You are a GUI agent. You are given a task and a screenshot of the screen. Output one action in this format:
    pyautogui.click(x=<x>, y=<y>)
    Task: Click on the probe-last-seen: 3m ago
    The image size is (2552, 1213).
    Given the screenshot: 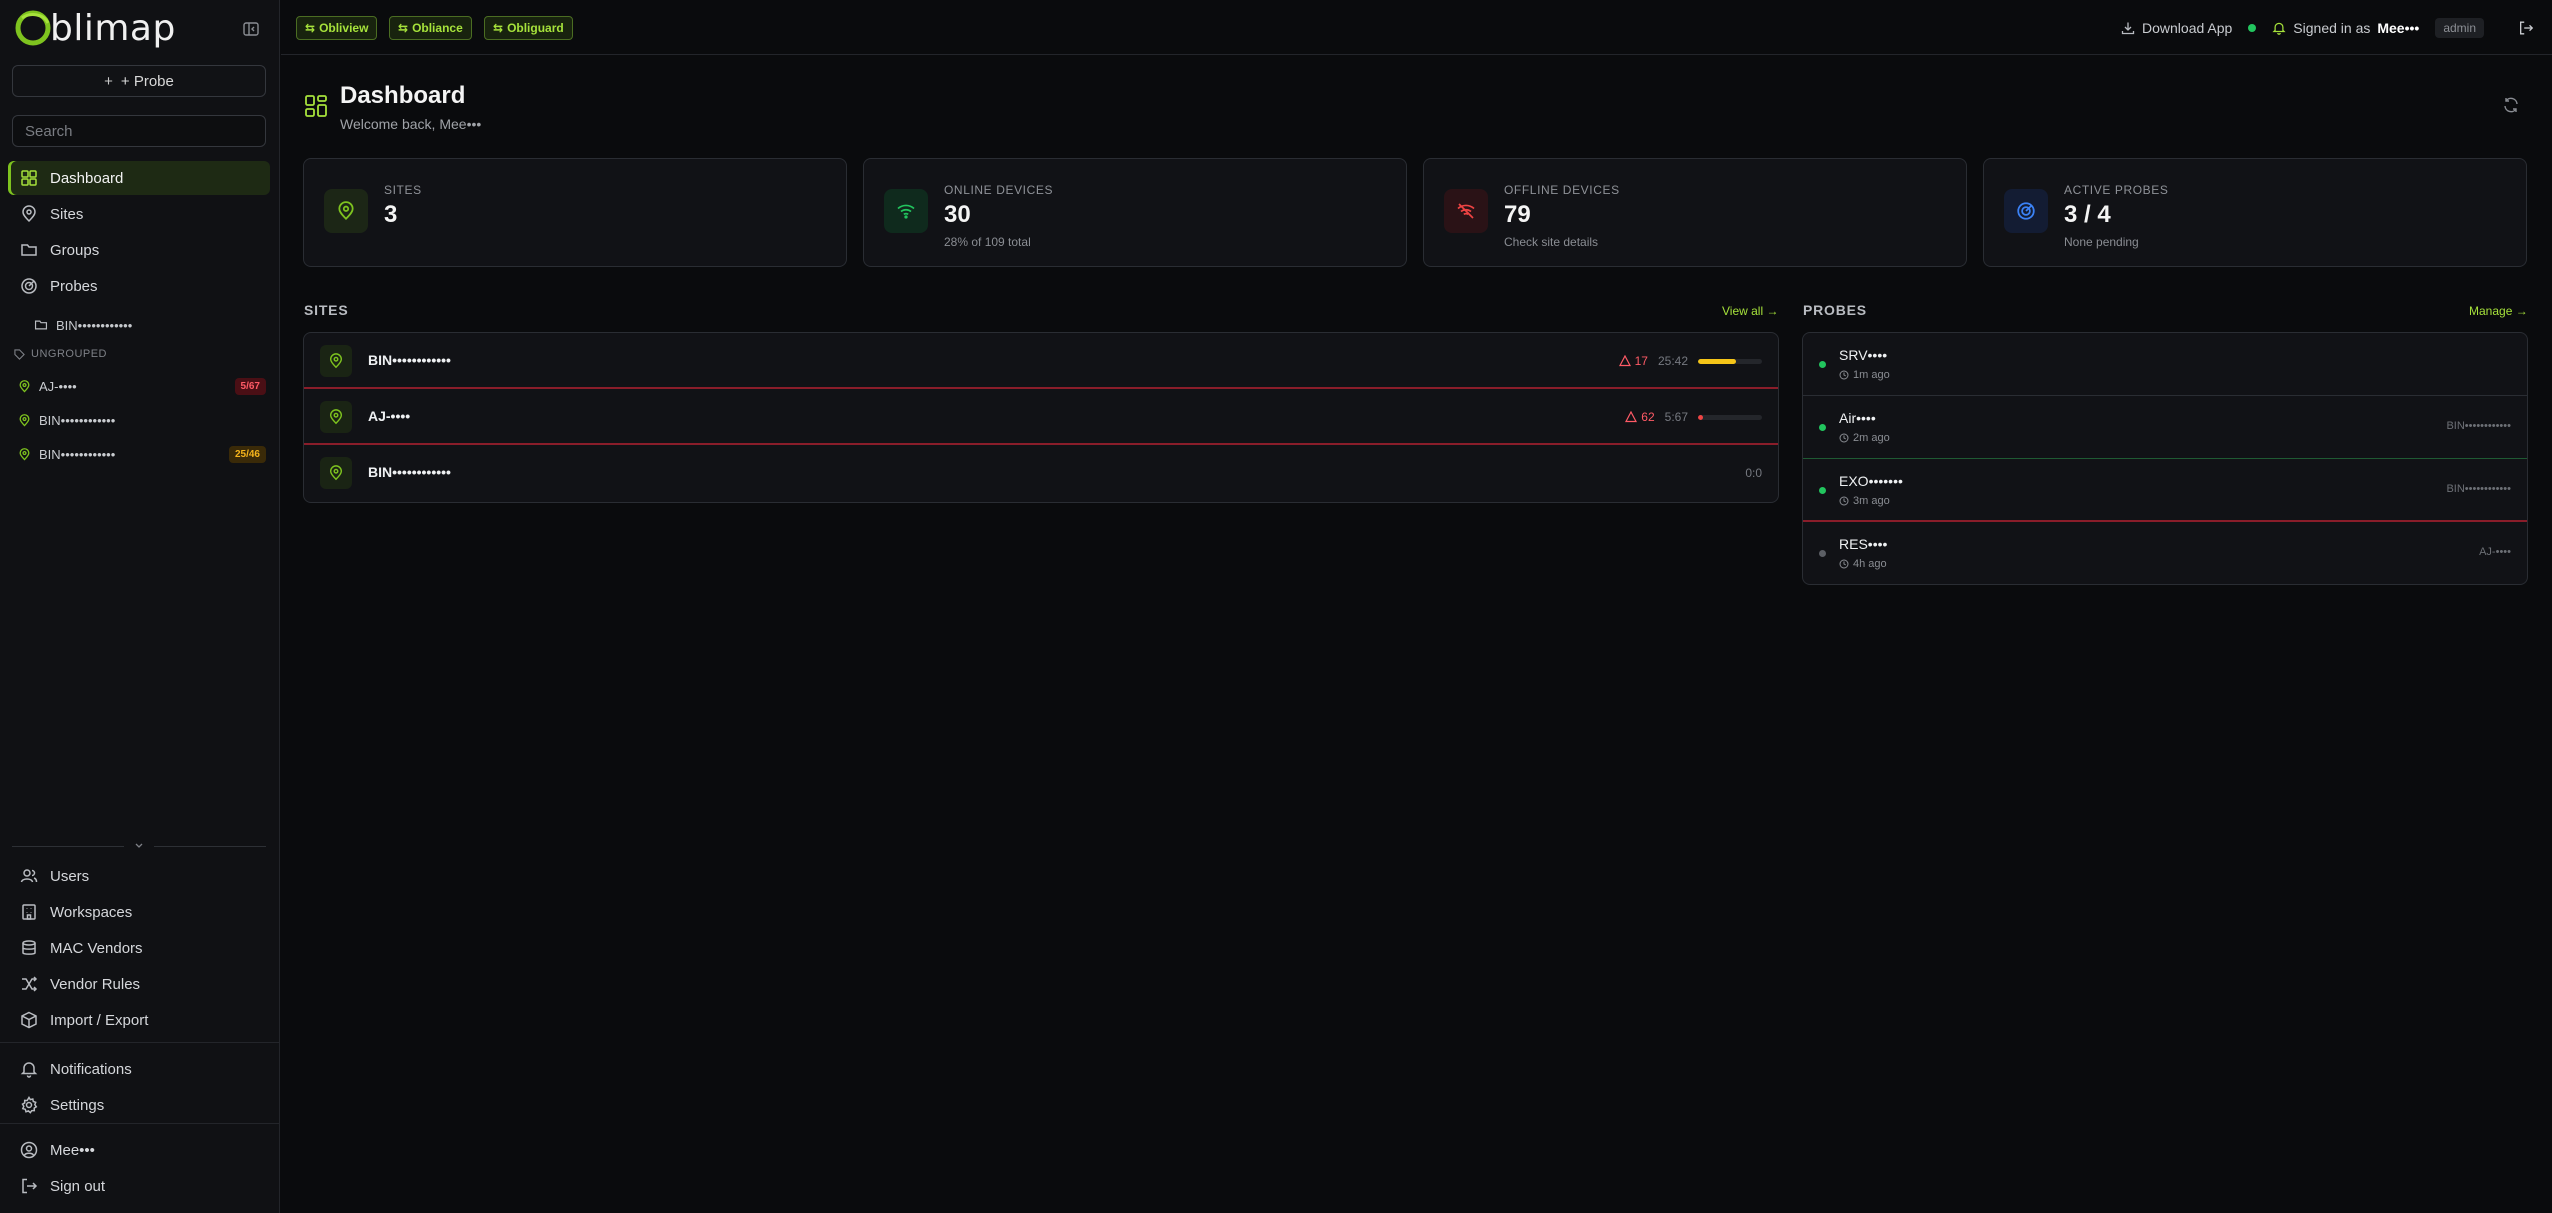 What is the action you would take?
    pyautogui.click(x=1864, y=501)
    